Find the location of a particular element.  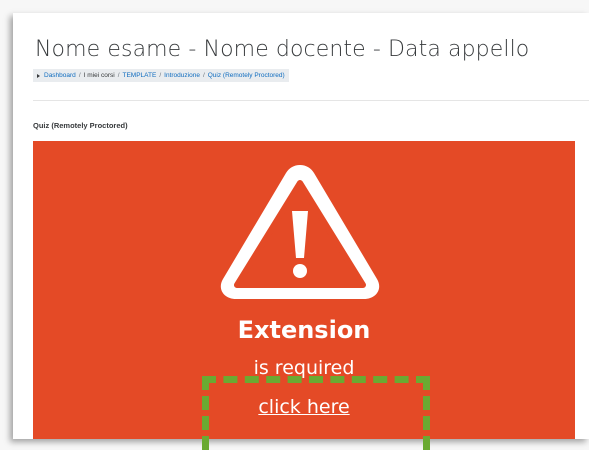

breadcrumb-item-my-courses: I miei corsi is located at coordinates (99, 75).